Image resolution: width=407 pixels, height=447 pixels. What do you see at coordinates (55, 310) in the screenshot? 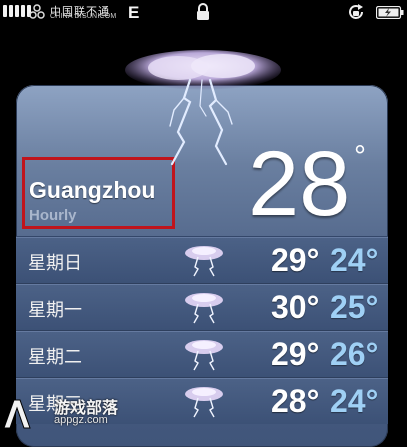
I see `forecast-day: 星期一` at bounding box center [55, 310].